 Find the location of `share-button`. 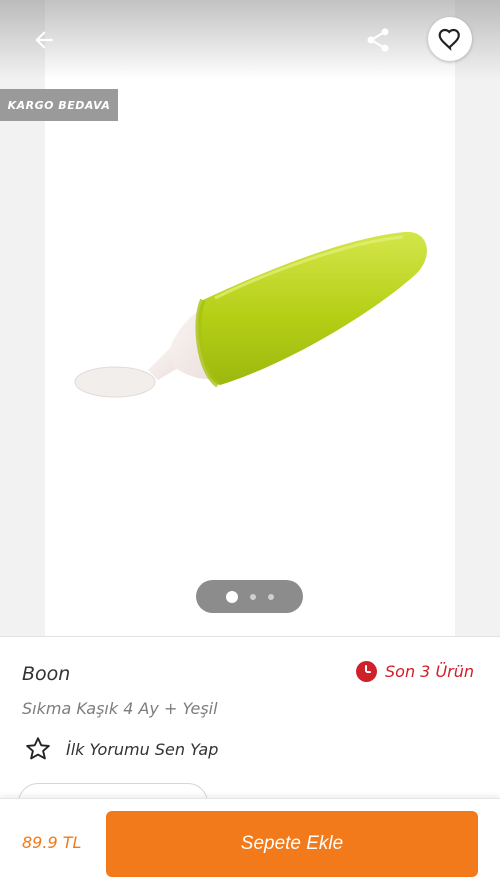

share-button is located at coordinates (378, 40).